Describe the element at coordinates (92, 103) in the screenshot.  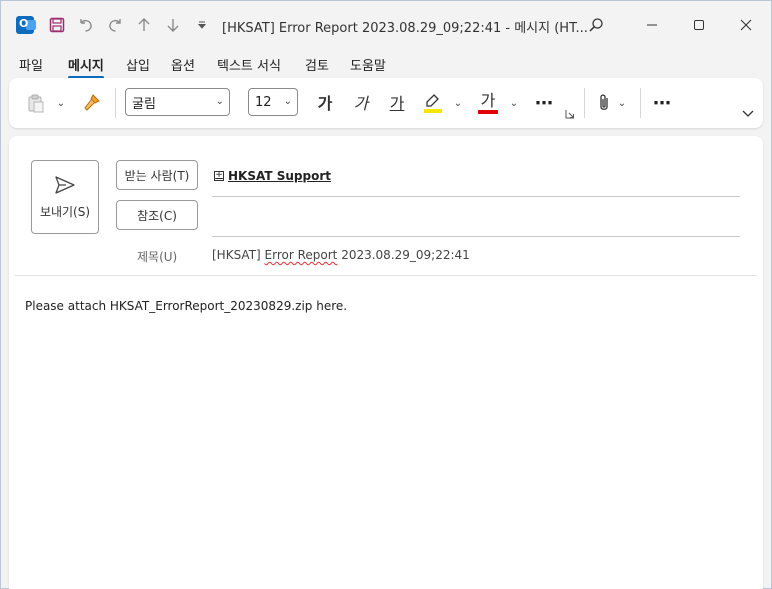
I see `format-painter-icon` at that location.